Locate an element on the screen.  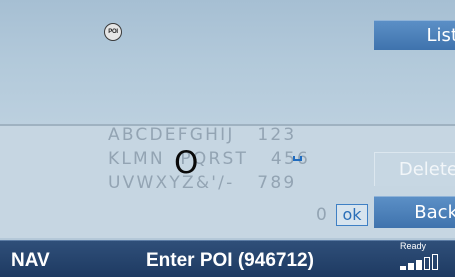
speller-char: 2 is located at coordinates (276, 135).